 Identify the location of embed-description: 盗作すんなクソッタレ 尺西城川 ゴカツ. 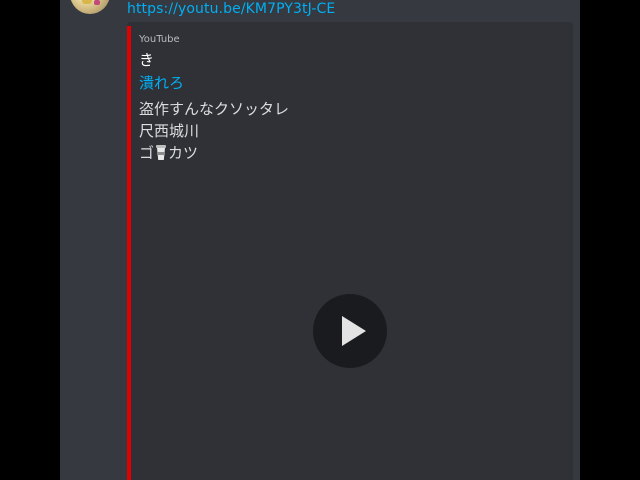
(214, 131).